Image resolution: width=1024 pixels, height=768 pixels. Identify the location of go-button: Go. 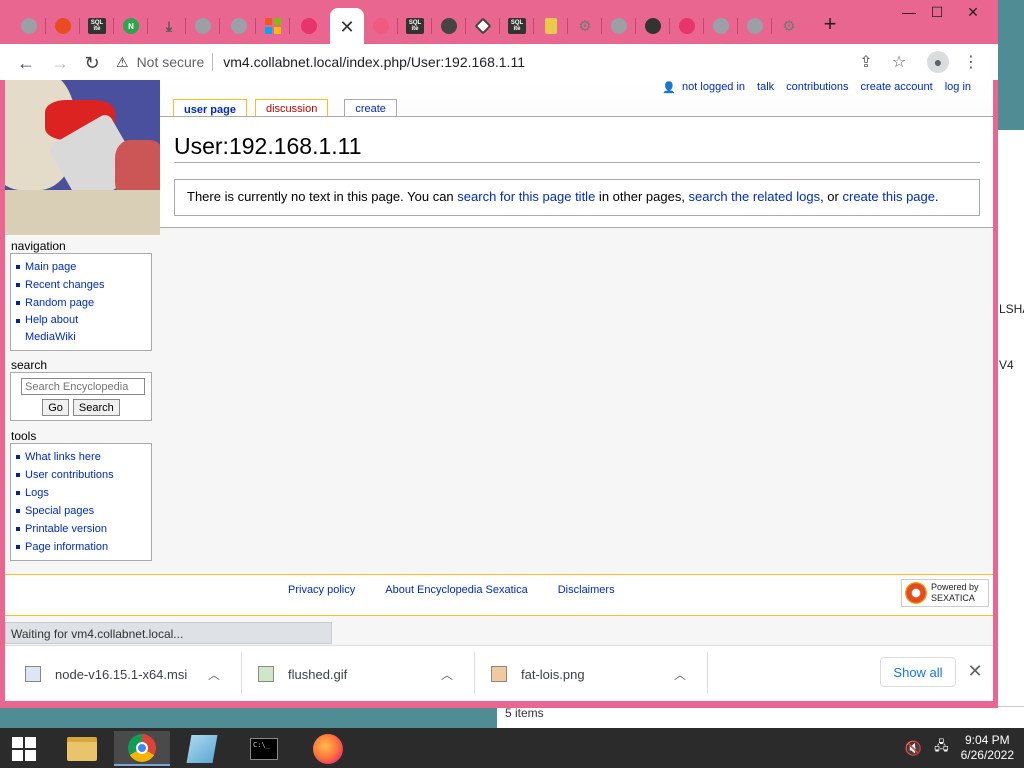
(55, 407).